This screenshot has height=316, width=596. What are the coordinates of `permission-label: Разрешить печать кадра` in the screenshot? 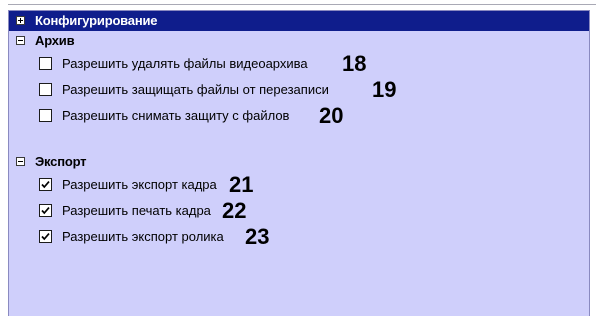 It's located at (136, 210).